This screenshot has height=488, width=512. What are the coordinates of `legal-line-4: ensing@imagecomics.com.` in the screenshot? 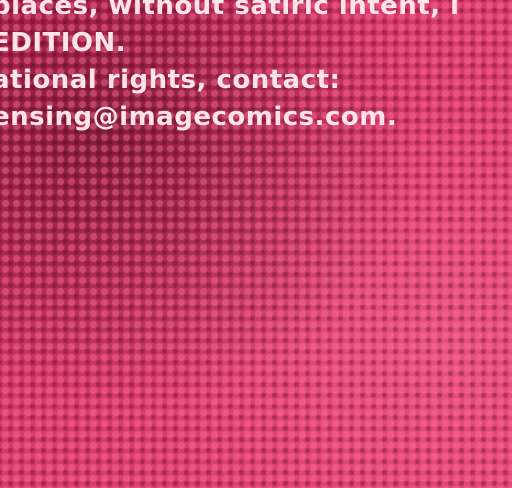 It's located at (199, 117).